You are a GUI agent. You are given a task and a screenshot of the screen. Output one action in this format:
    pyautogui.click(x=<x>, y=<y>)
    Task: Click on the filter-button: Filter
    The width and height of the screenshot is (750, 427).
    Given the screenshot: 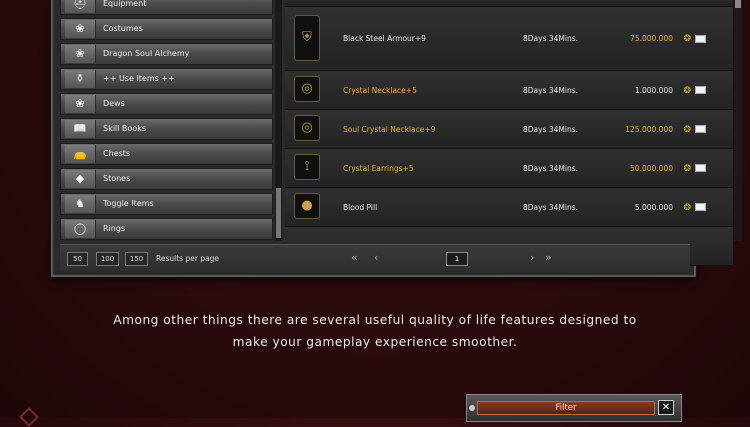 What is the action you would take?
    pyautogui.click(x=566, y=408)
    